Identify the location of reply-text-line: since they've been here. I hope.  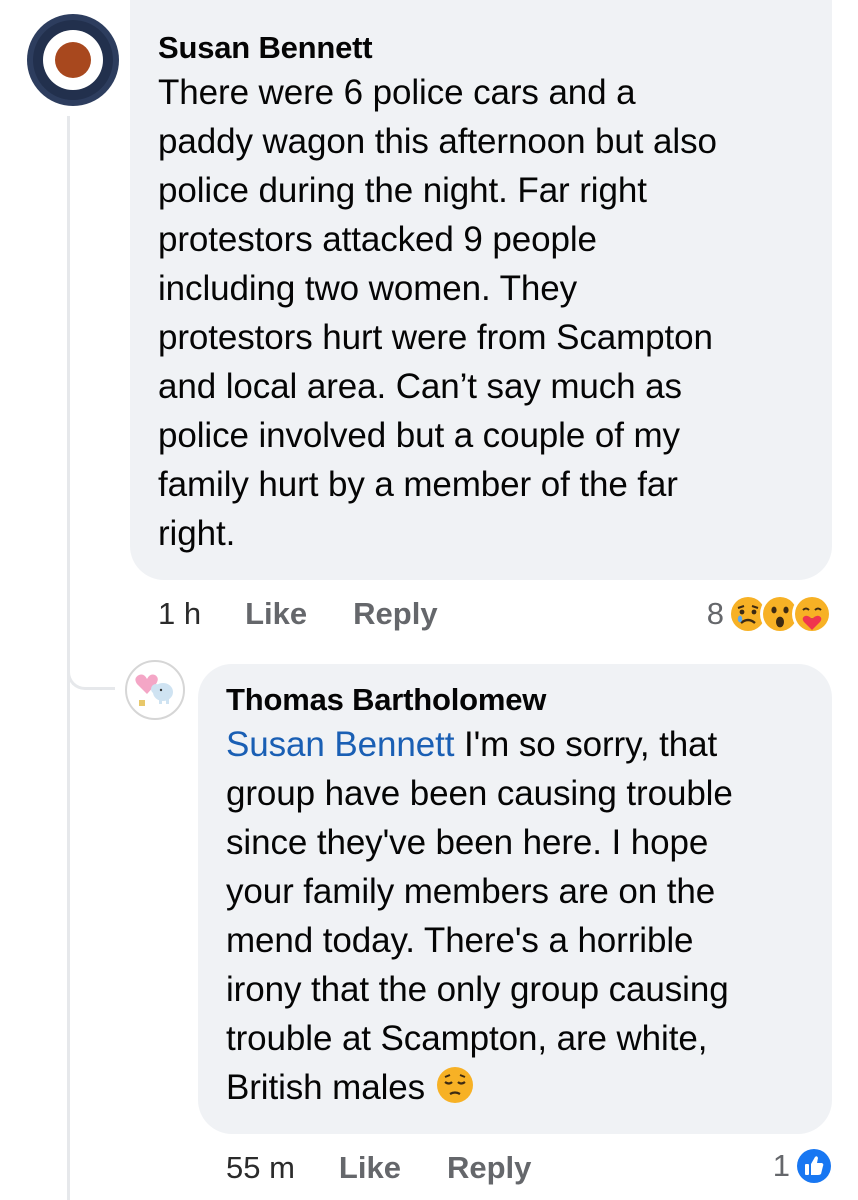
(467, 842).